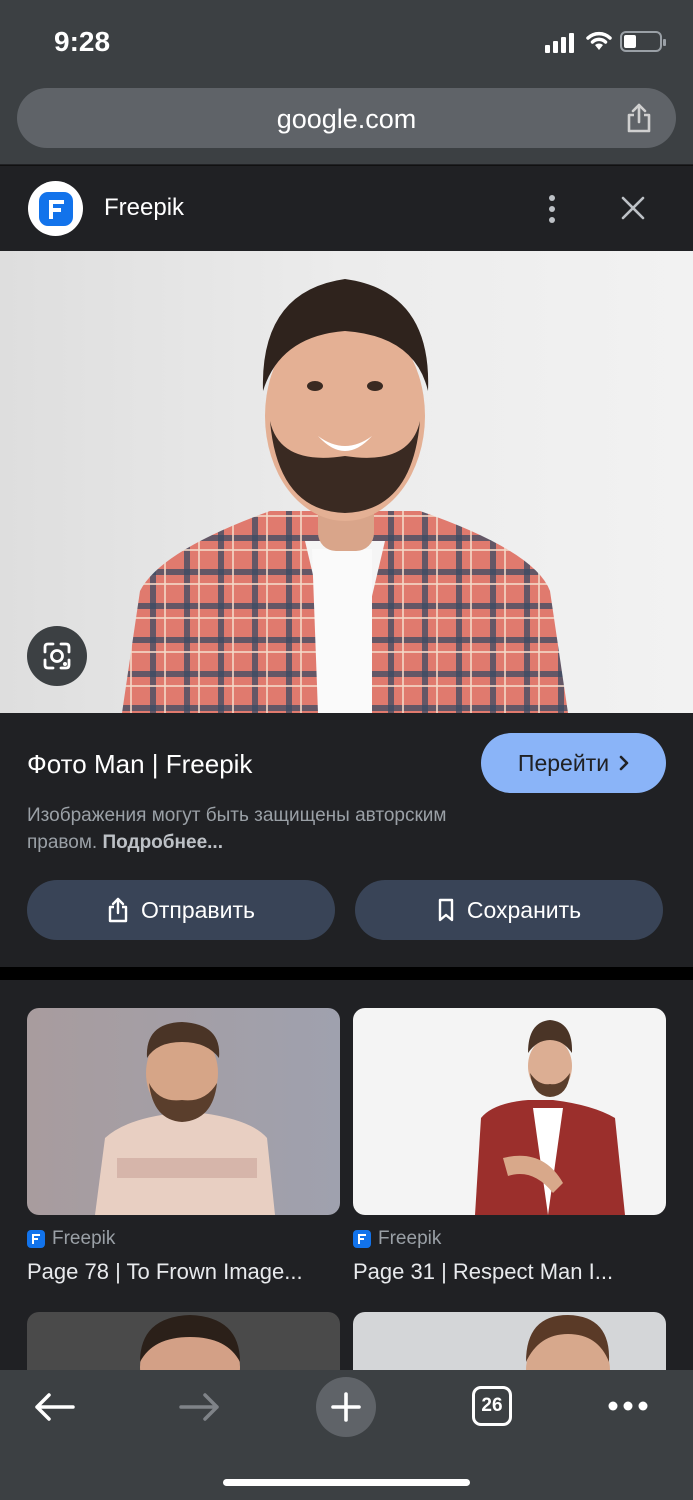 This screenshot has height=1500, width=693. I want to click on home-indicator, so click(346, 1482).